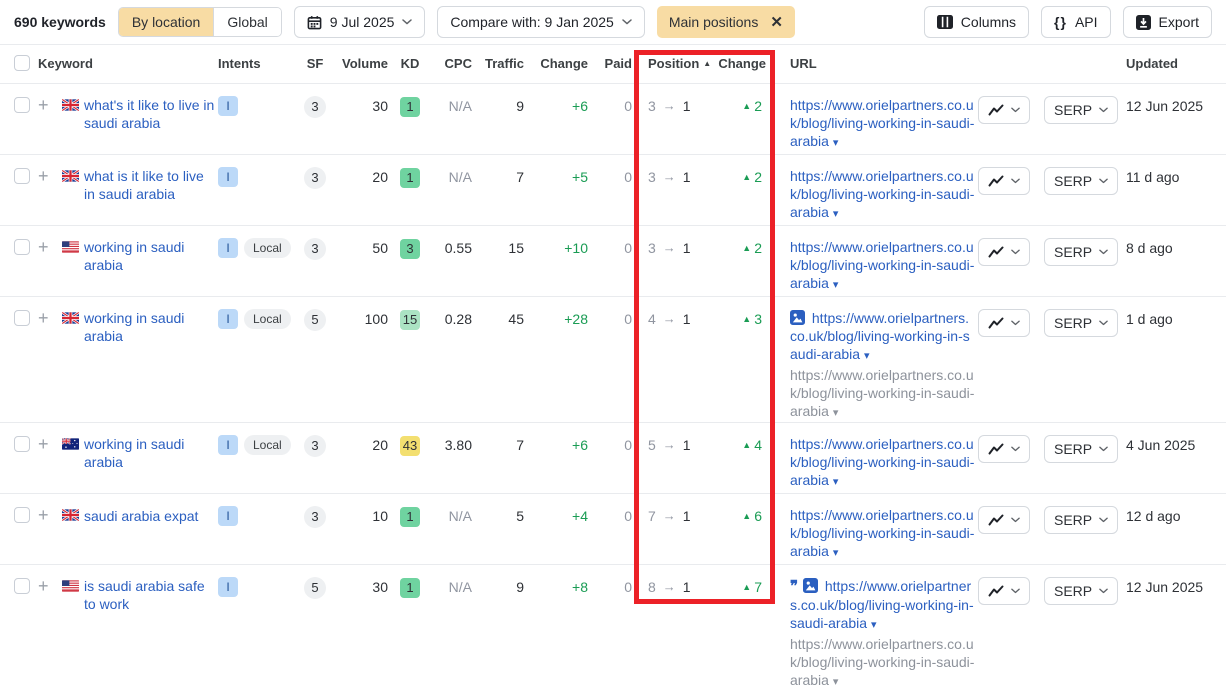  What do you see at coordinates (988, 22) in the screenshot?
I see `columns-label: Columns` at bounding box center [988, 22].